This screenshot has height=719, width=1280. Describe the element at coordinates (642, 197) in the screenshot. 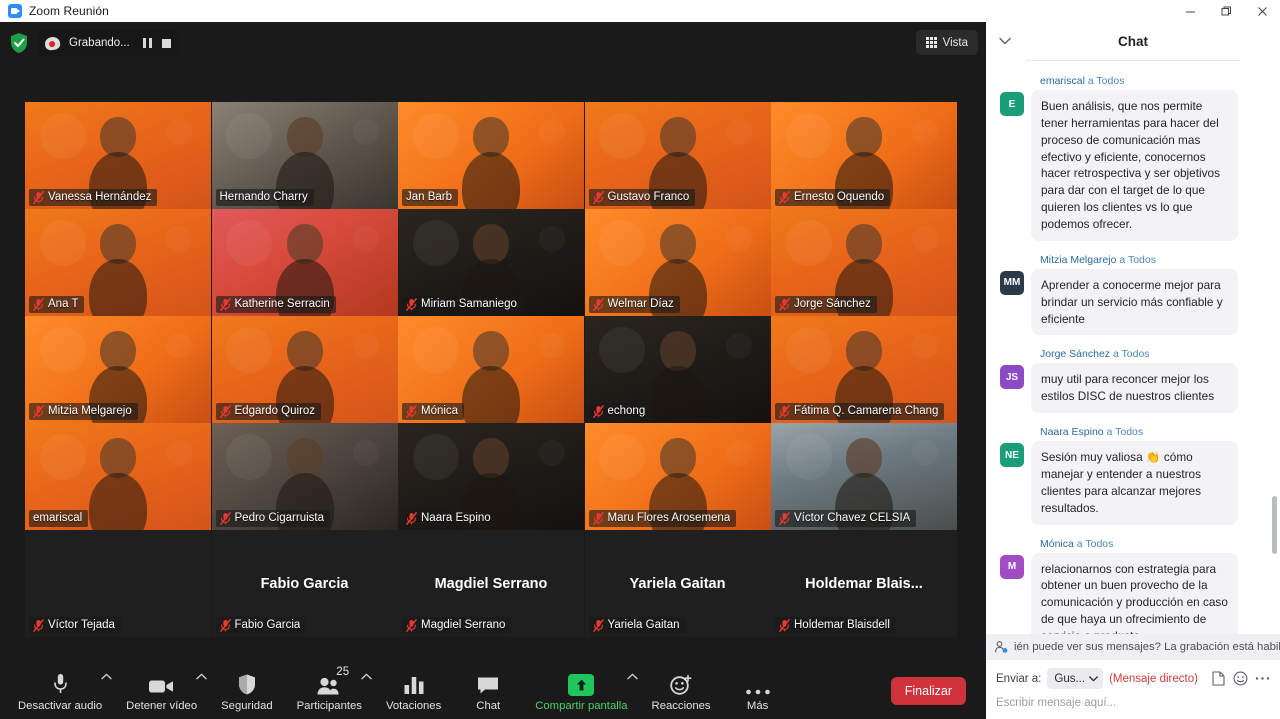

I see `participant-nameplate: Gustavo Franco` at that location.